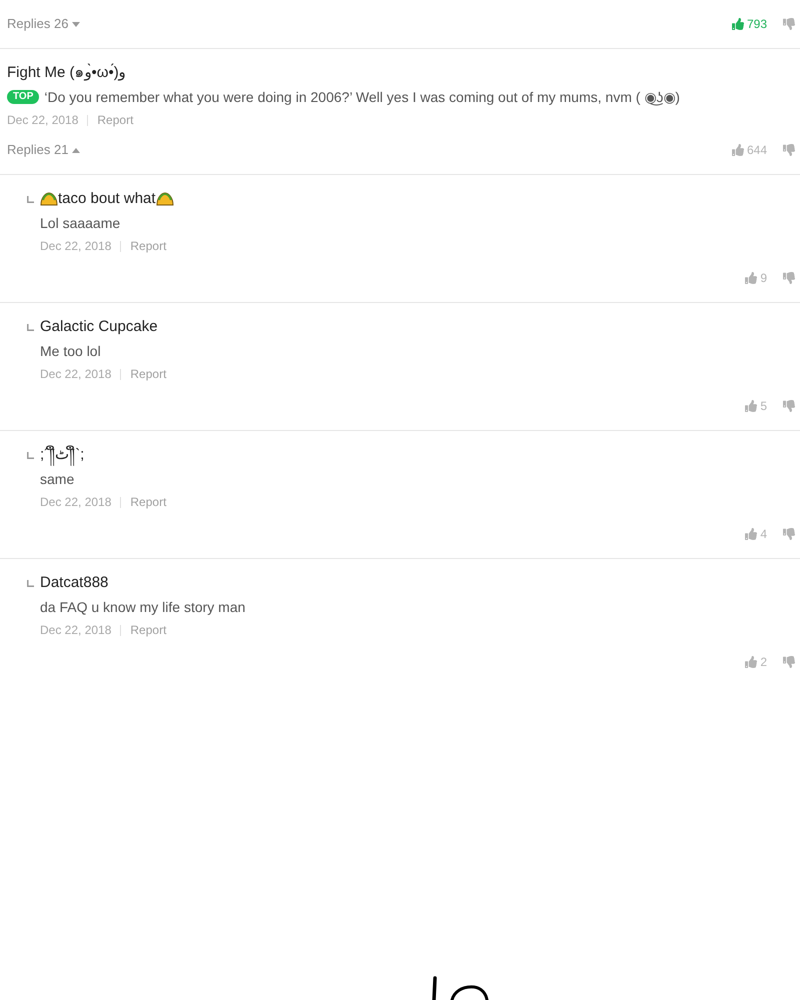  Describe the element at coordinates (67, 72) in the screenshot. I see `author-name: Fight Me (๑و•̀ω•́)و` at that location.